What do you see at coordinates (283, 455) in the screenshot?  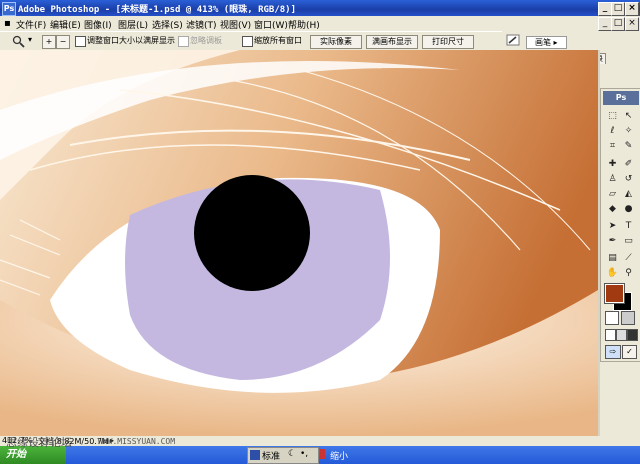 I see `ime-bar: 标准 ☾ •,` at bounding box center [283, 455].